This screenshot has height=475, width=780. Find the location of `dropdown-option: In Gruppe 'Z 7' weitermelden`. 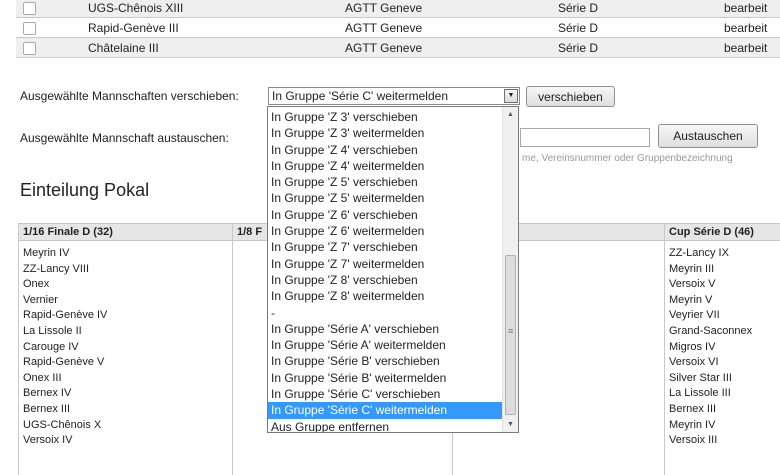

dropdown-option: In Gruppe 'Z 7' weitermelden is located at coordinates (385, 264).